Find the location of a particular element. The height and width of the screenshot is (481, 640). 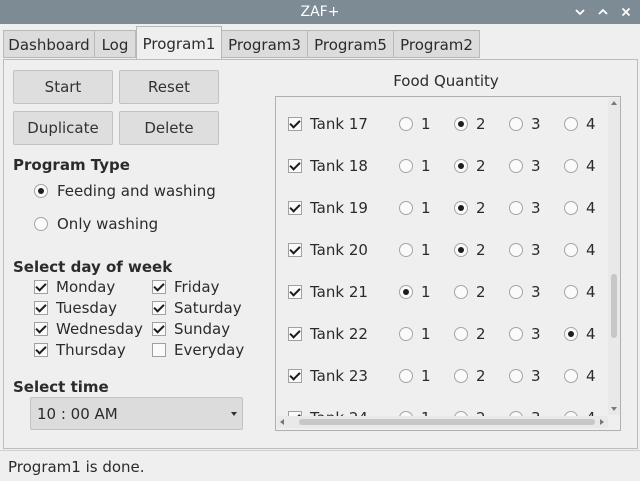

tab-program3: Program3 is located at coordinates (264, 44).